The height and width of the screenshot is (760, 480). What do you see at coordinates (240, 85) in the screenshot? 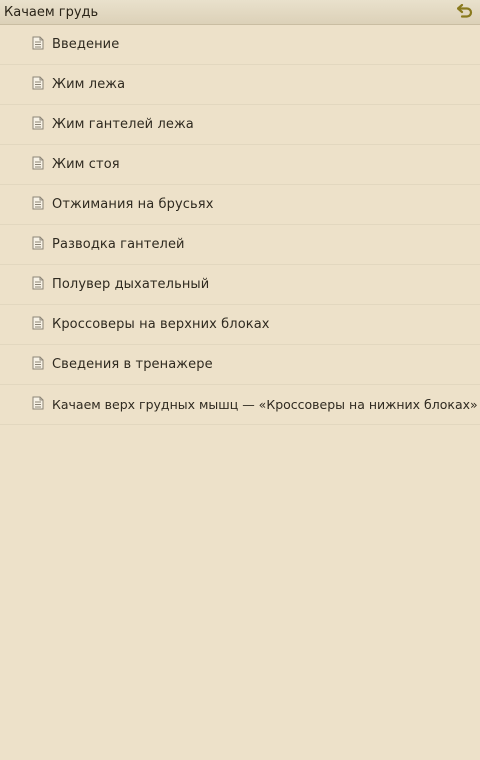
I see `list-item: Жим лежа` at bounding box center [240, 85].